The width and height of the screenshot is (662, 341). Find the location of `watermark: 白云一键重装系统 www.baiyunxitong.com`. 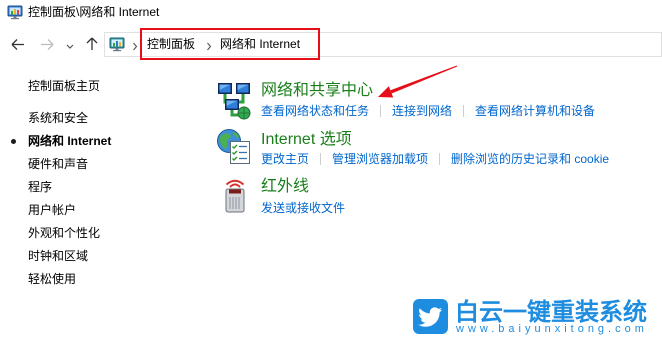

watermark: 白云一键重装系统 www.baiyunxitong.com is located at coordinates (535, 318).